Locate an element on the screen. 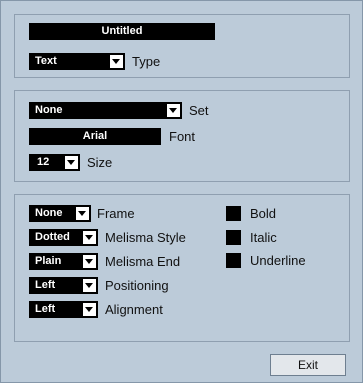 The width and height of the screenshot is (363, 383). exit-button: Exit is located at coordinates (308, 365).